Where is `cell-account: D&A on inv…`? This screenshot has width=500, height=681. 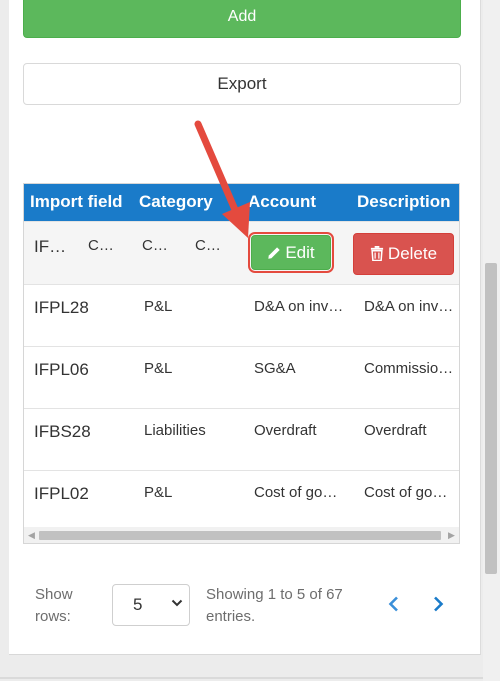 cell-account: D&A on inv… is located at coordinates (299, 306).